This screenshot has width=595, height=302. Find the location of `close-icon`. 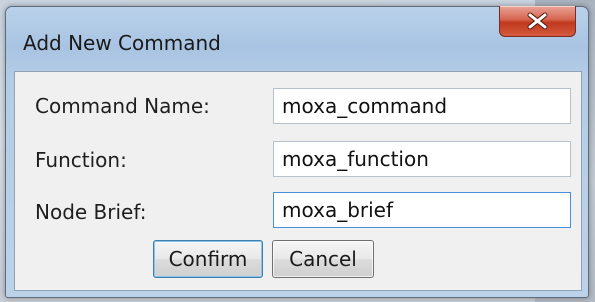

close-icon is located at coordinates (537, 21).